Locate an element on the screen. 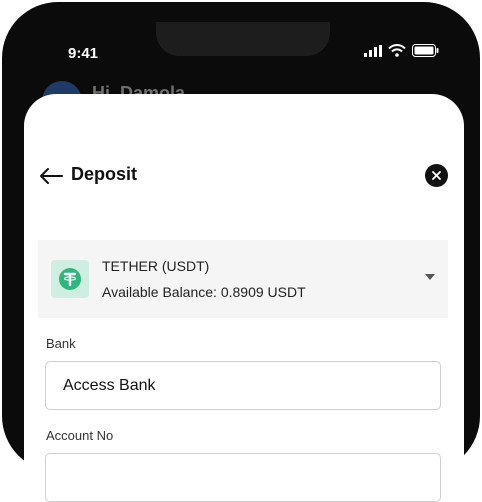  arrow-left-icon is located at coordinates (51, 176).